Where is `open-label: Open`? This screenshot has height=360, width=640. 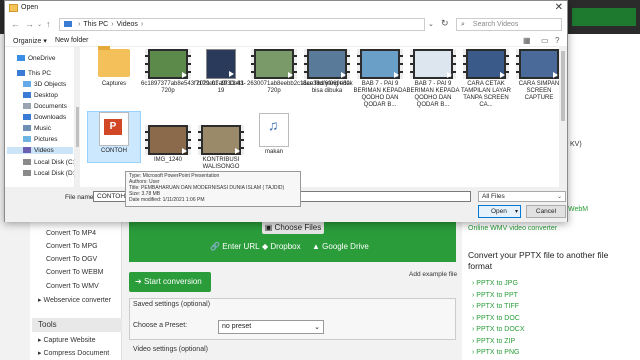 open-label: Open is located at coordinates (499, 211).